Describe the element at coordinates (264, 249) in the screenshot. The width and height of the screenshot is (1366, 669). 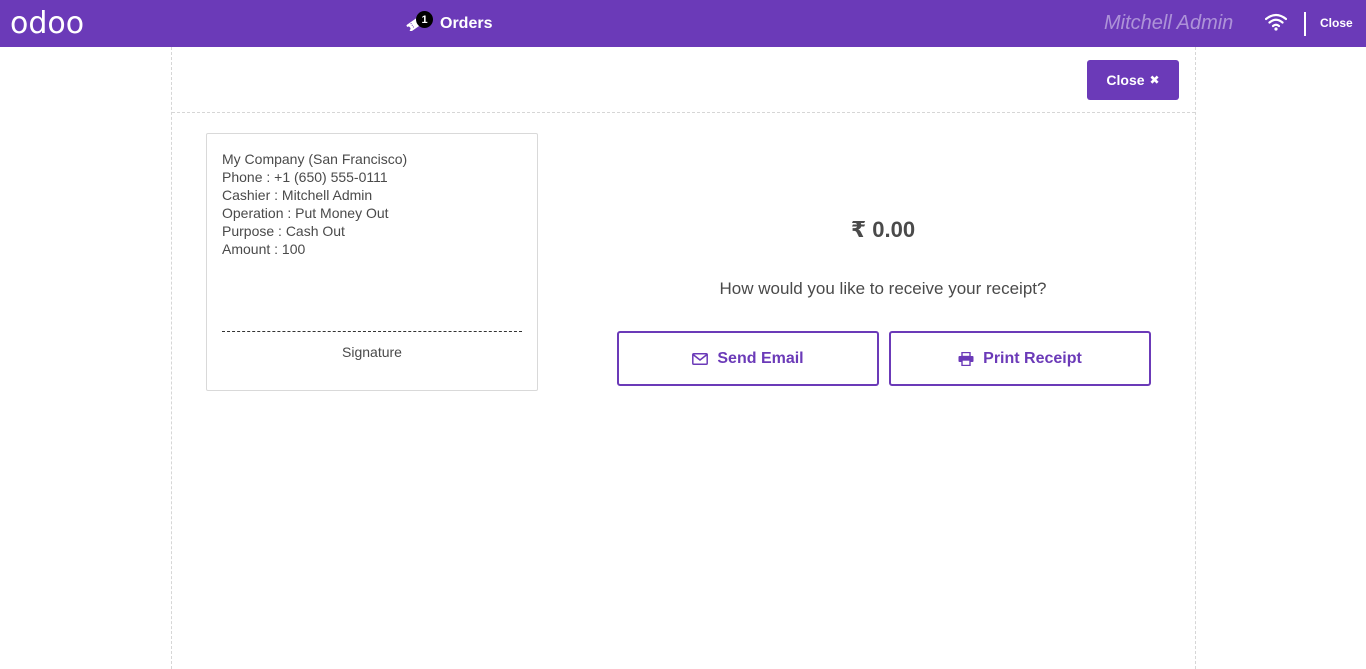
I see `receipt-amount: Amount : 100` at that location.